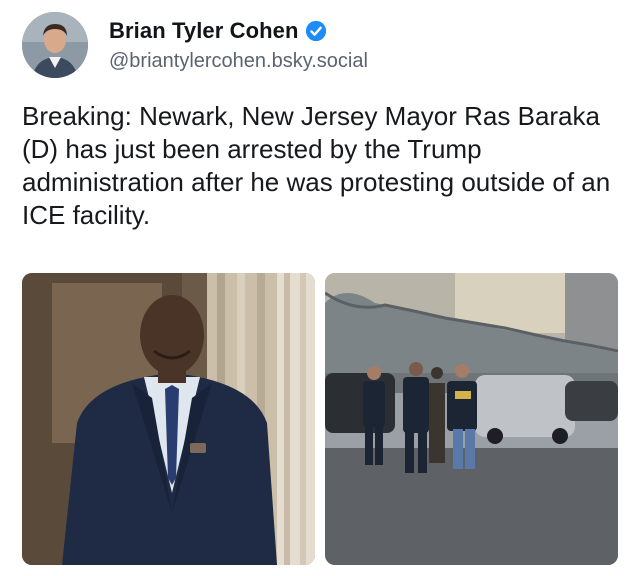 The height and width of the screenshot is (576, 640). What do you see at coordinates (315, 30) in the screenshot?
I see `verified-badge-icon` at bounding box center [315, 30].